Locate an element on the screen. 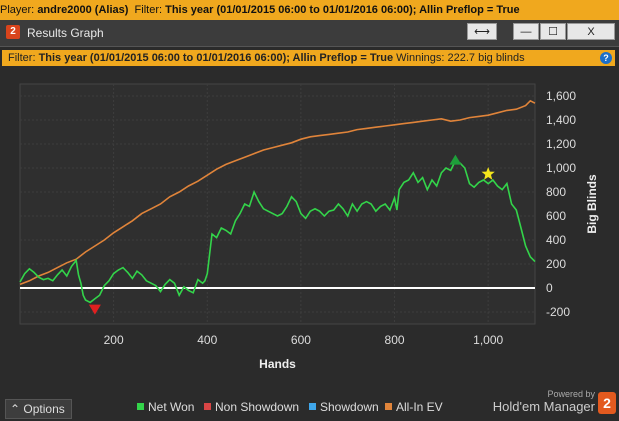  close-button: X is located at coordinates (591, 31).